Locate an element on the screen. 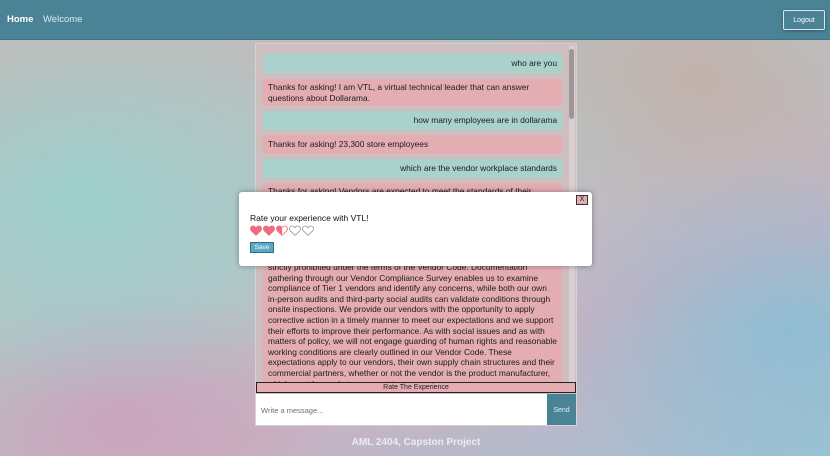  modal-title: Rate your experience with VTL! is located at coordinates (309, 218).